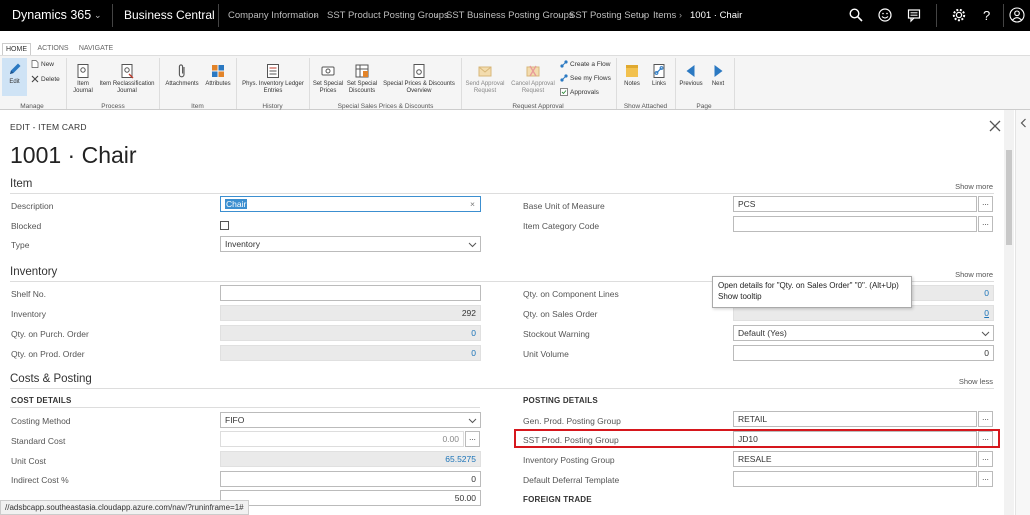 The height and width of the screenshot is (515, 1030). I want to click on set-special-discounts-button: Set Special Discounts, so click(362, 78).